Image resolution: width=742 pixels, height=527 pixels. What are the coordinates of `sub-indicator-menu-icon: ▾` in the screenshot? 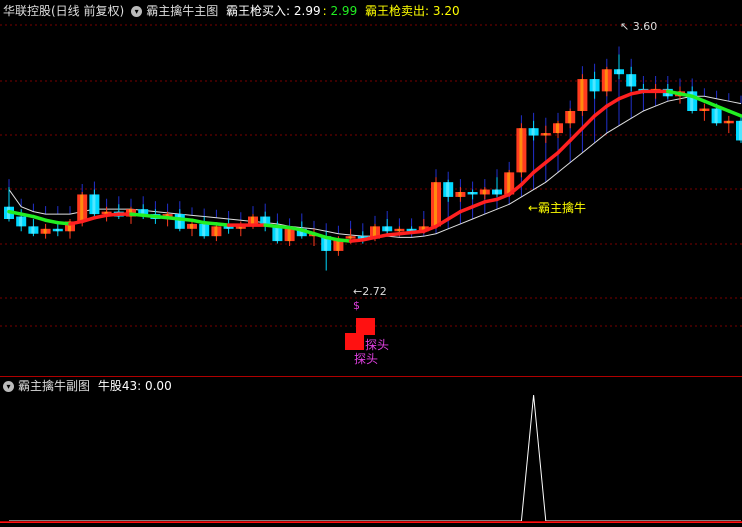 It's located at (8, 386).